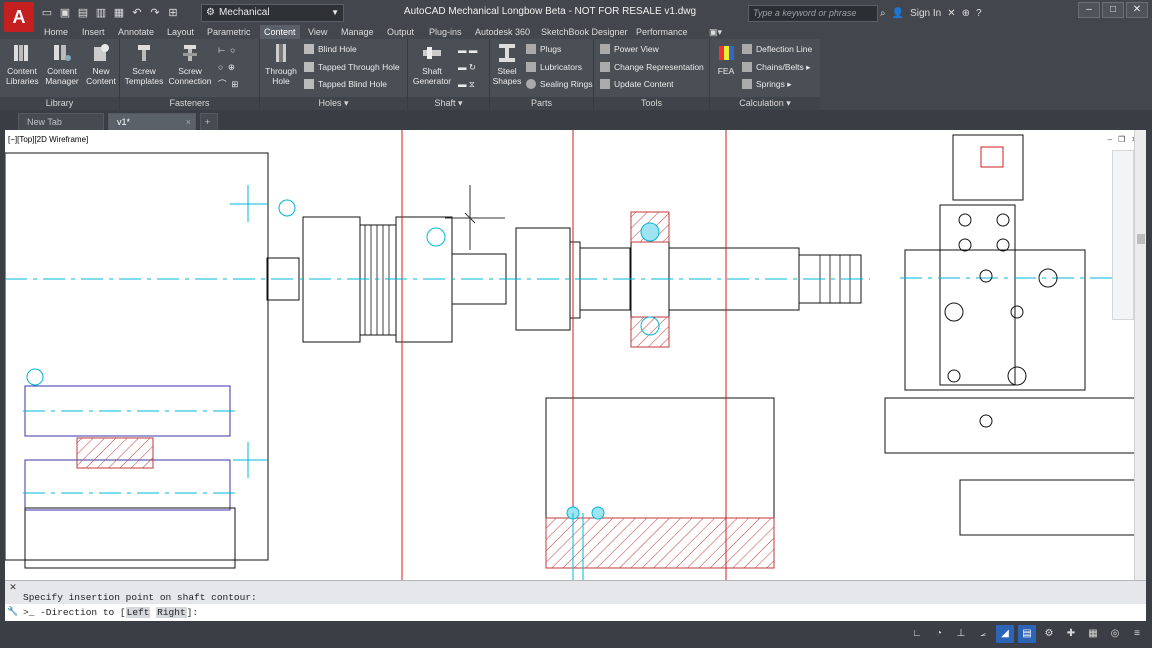  I want to click on shaft-tool-1: ▬ ▬, so click(467, 50).